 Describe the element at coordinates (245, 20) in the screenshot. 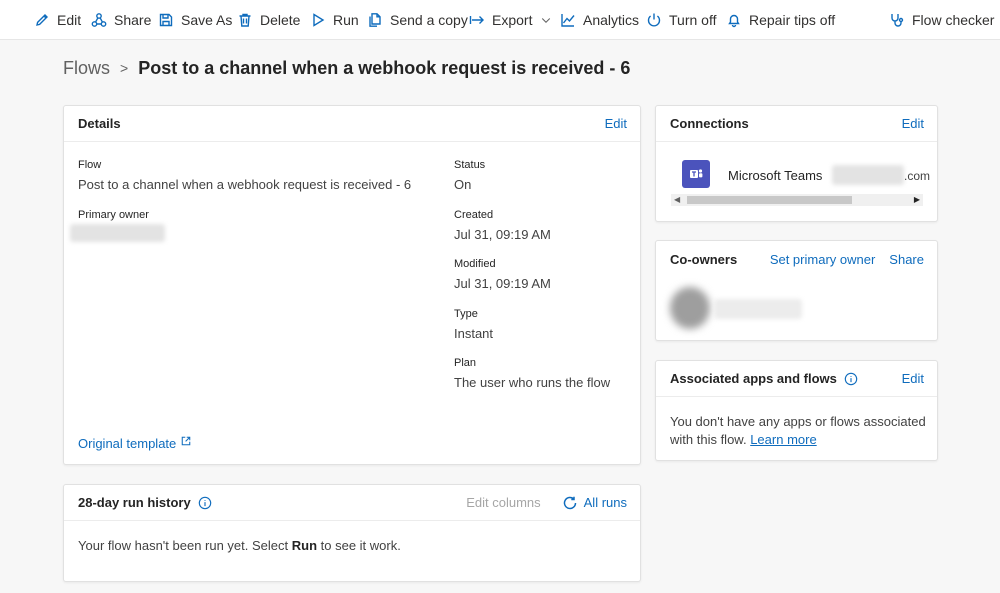

I see `trash-icon` at that location.